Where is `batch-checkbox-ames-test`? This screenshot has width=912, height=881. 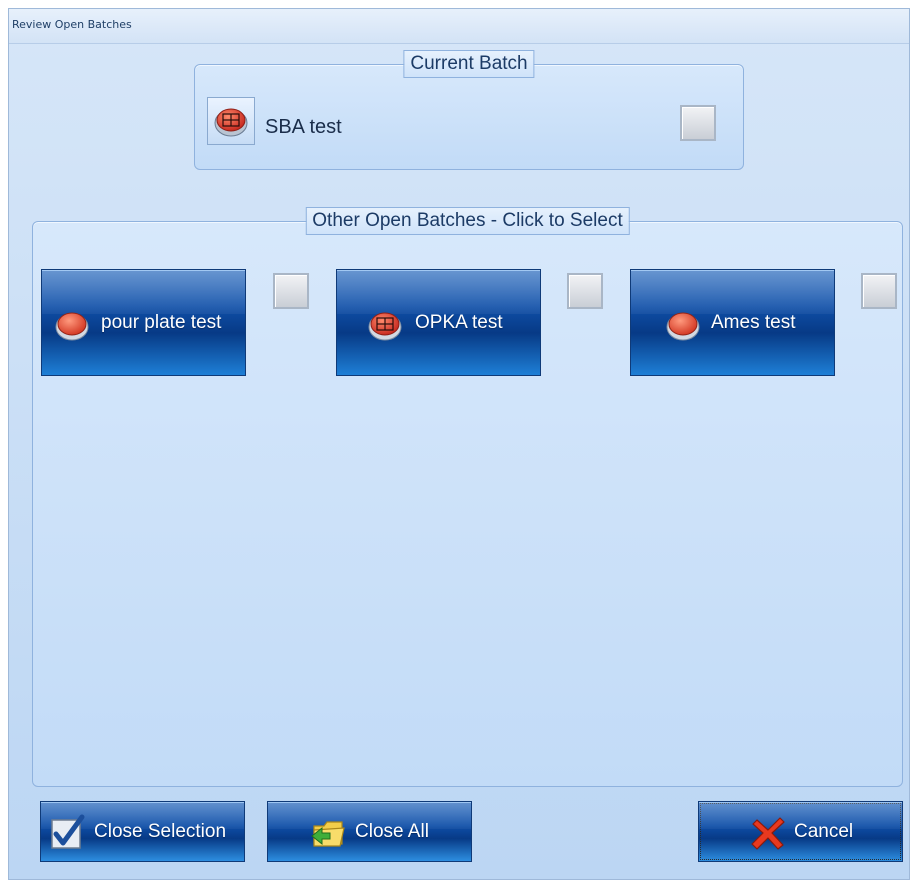 batch-checkbox-ames-test is located at coordinates (879, 291).